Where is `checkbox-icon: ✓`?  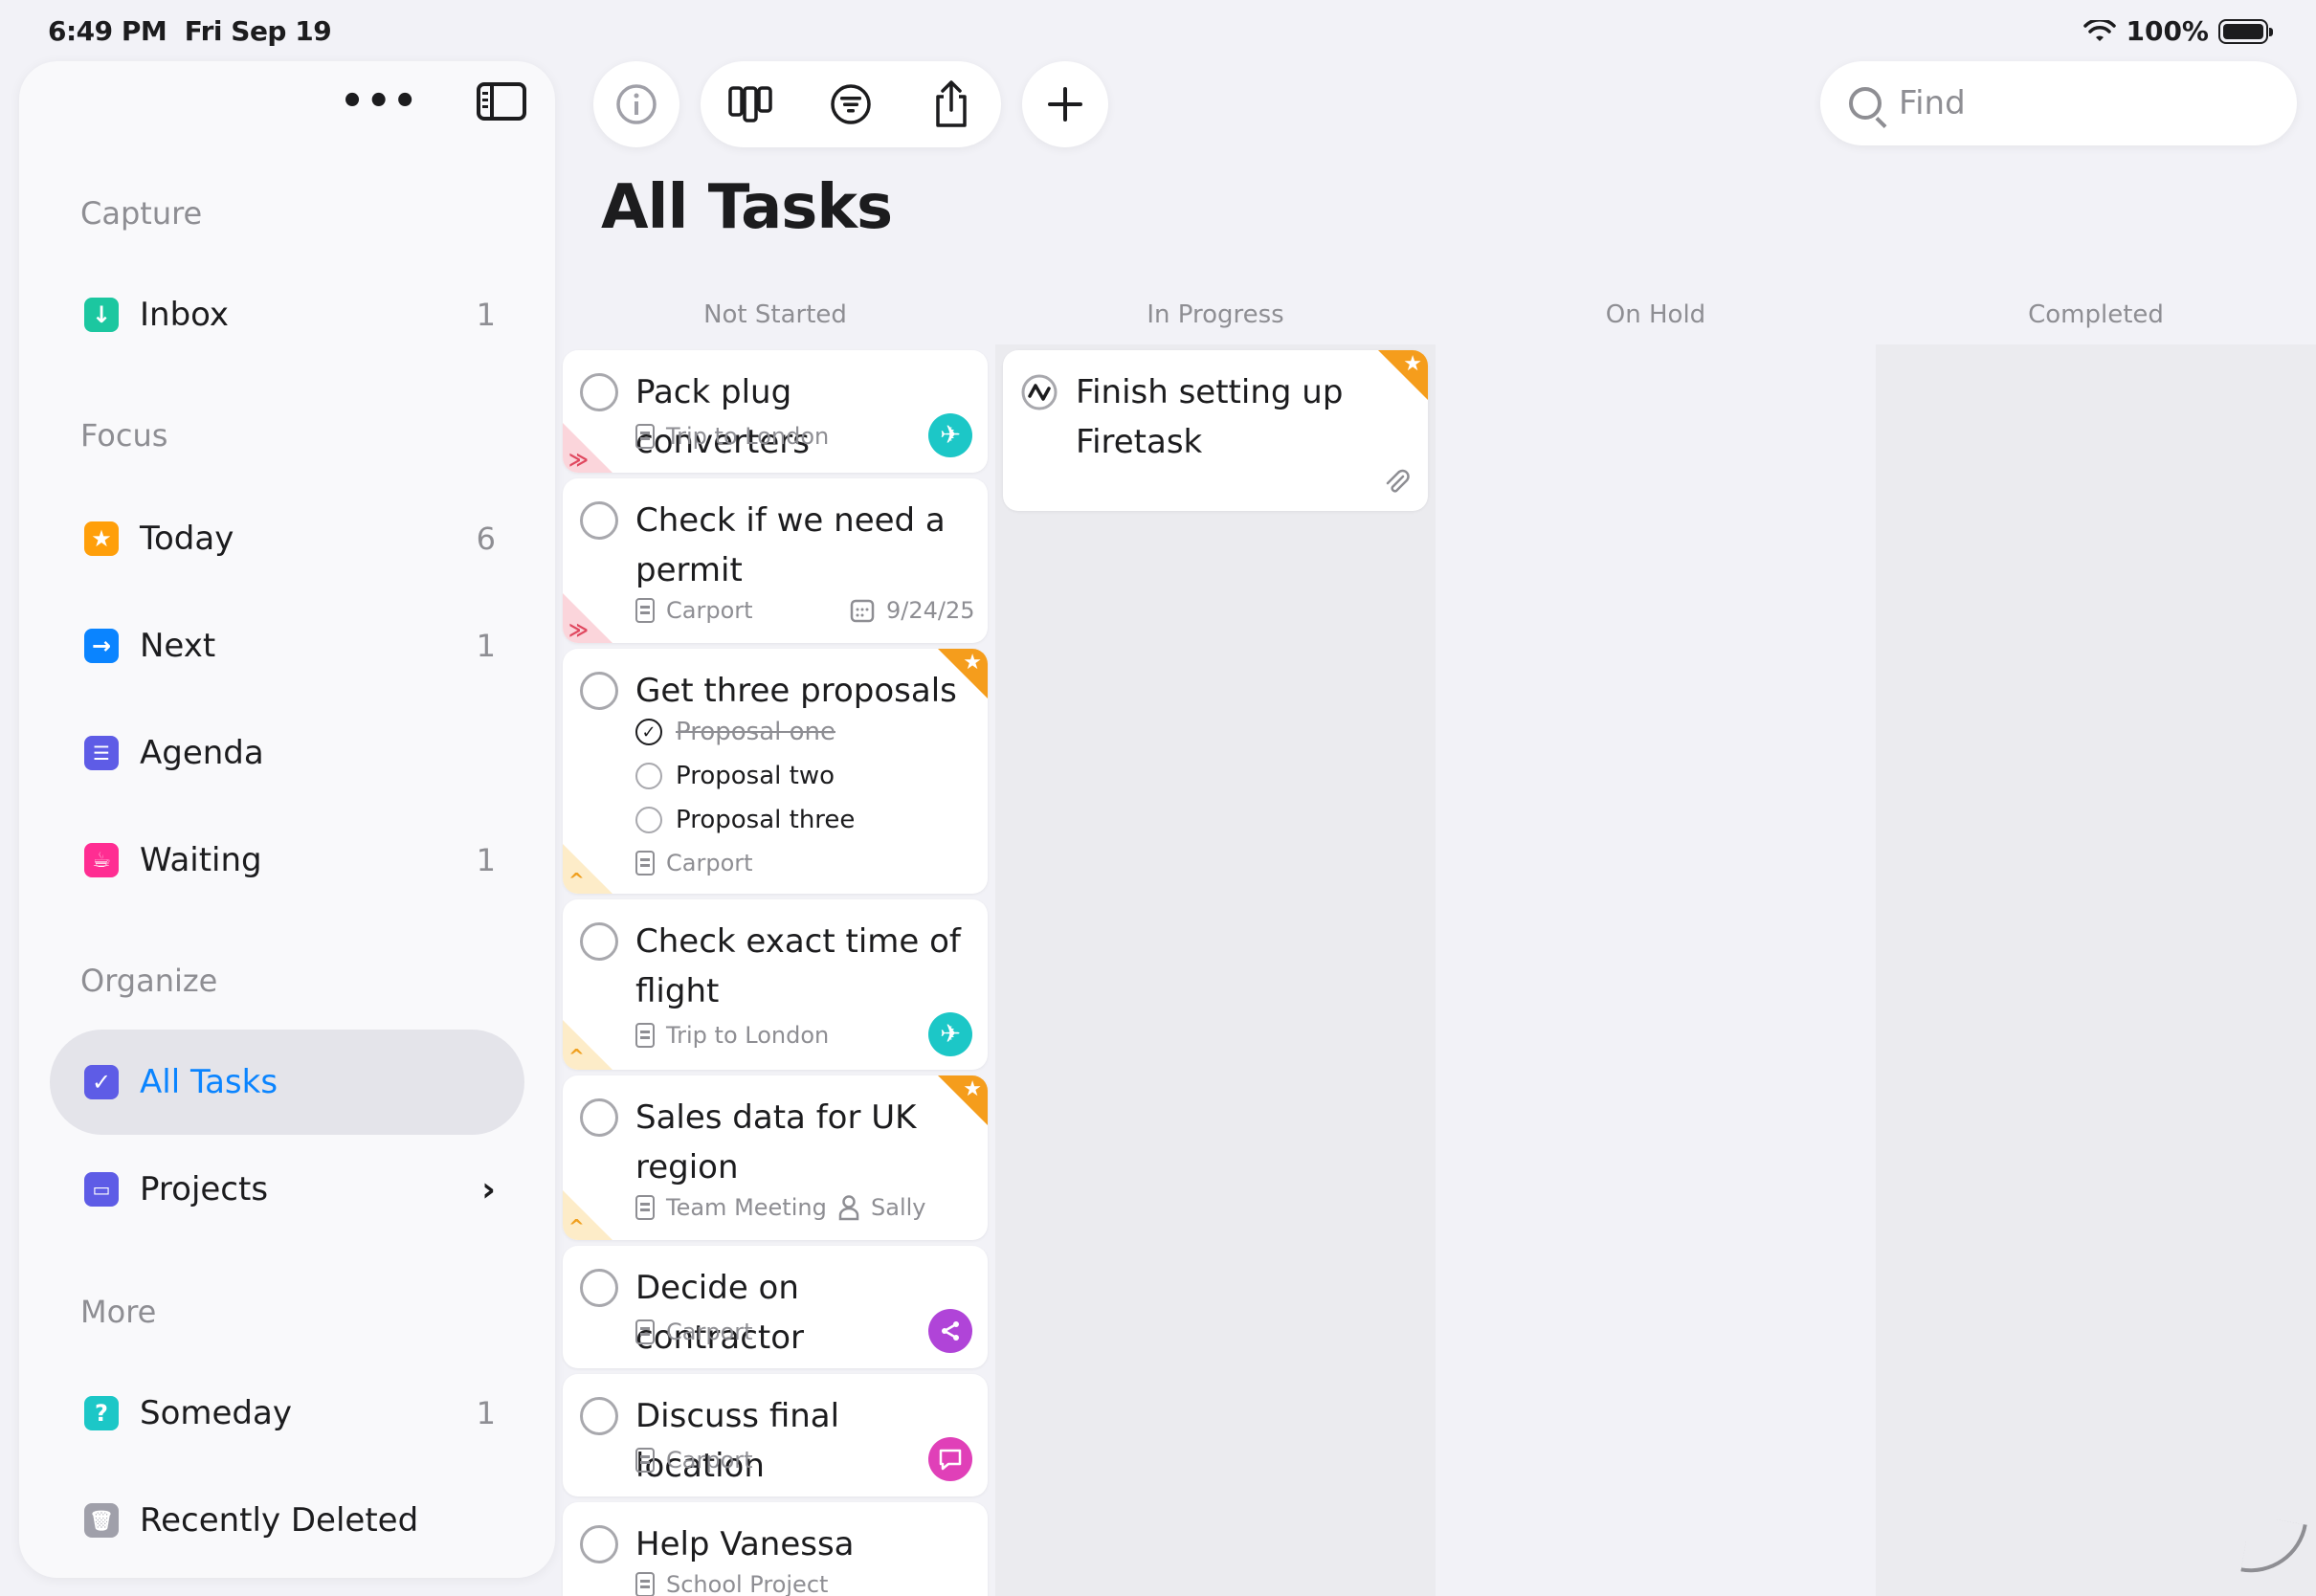 checkbox-icon: ✓ is located at coordinates (101, 1082).